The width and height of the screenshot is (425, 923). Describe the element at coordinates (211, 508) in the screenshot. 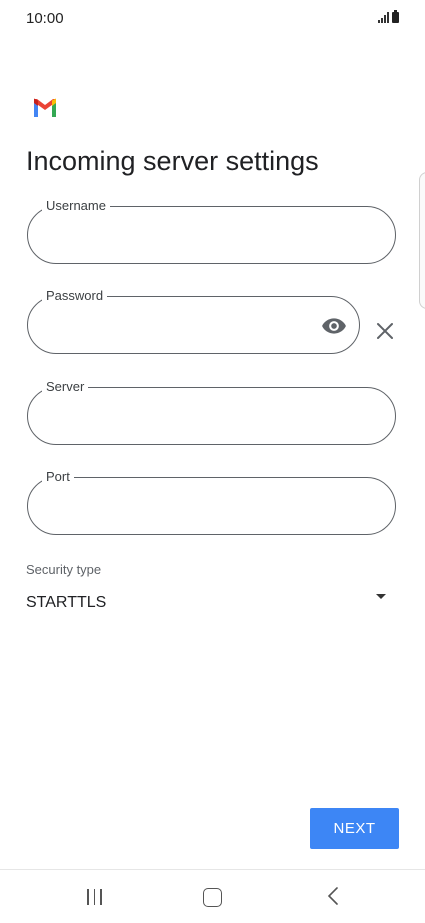

I see `port-input` at that location.